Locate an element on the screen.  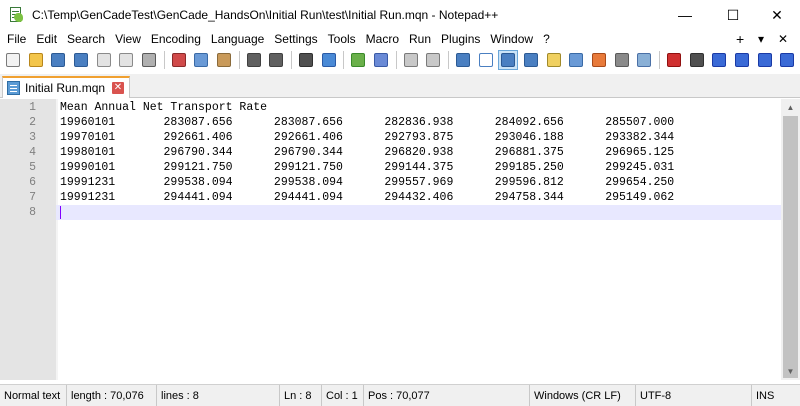
save-all-icon is located at coordinates (80, 60).